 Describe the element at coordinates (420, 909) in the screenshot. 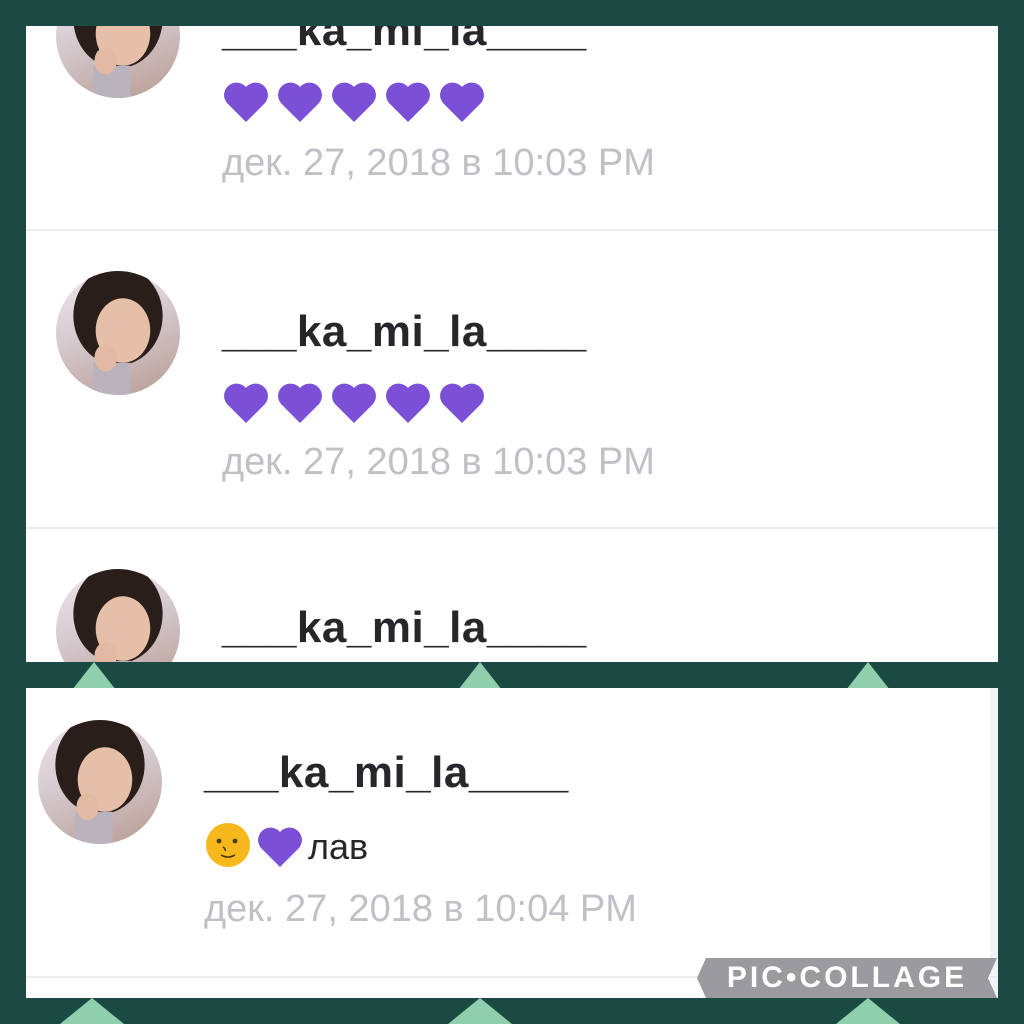

I see `timestamp: дек. 27, 2018 в 10:04 PM` at that location.